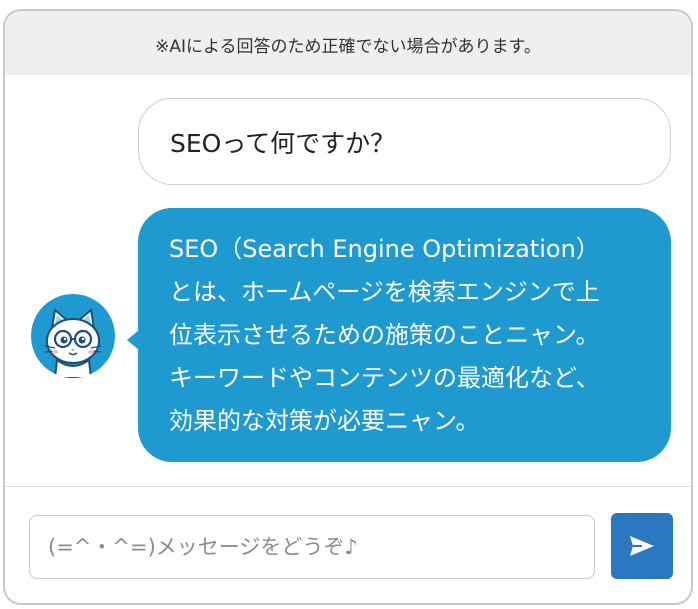  I want to click on bot-message-line: 位表示させるための施策のことニャン。, so click(384, 335).